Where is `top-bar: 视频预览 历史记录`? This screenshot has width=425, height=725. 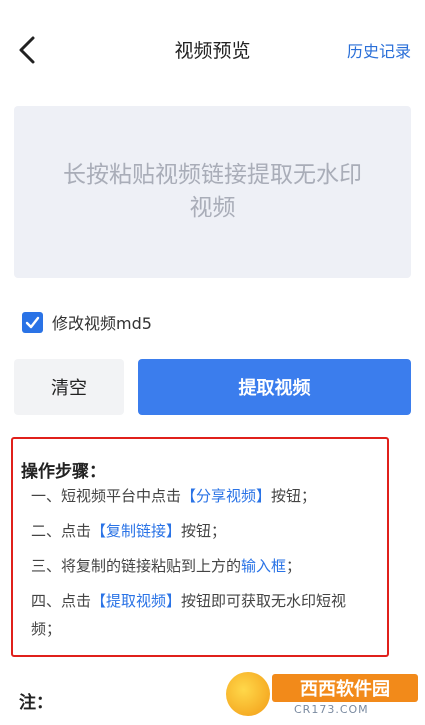 top-bar: 视频预览 历史记录 is located at coordinates (212, 50).